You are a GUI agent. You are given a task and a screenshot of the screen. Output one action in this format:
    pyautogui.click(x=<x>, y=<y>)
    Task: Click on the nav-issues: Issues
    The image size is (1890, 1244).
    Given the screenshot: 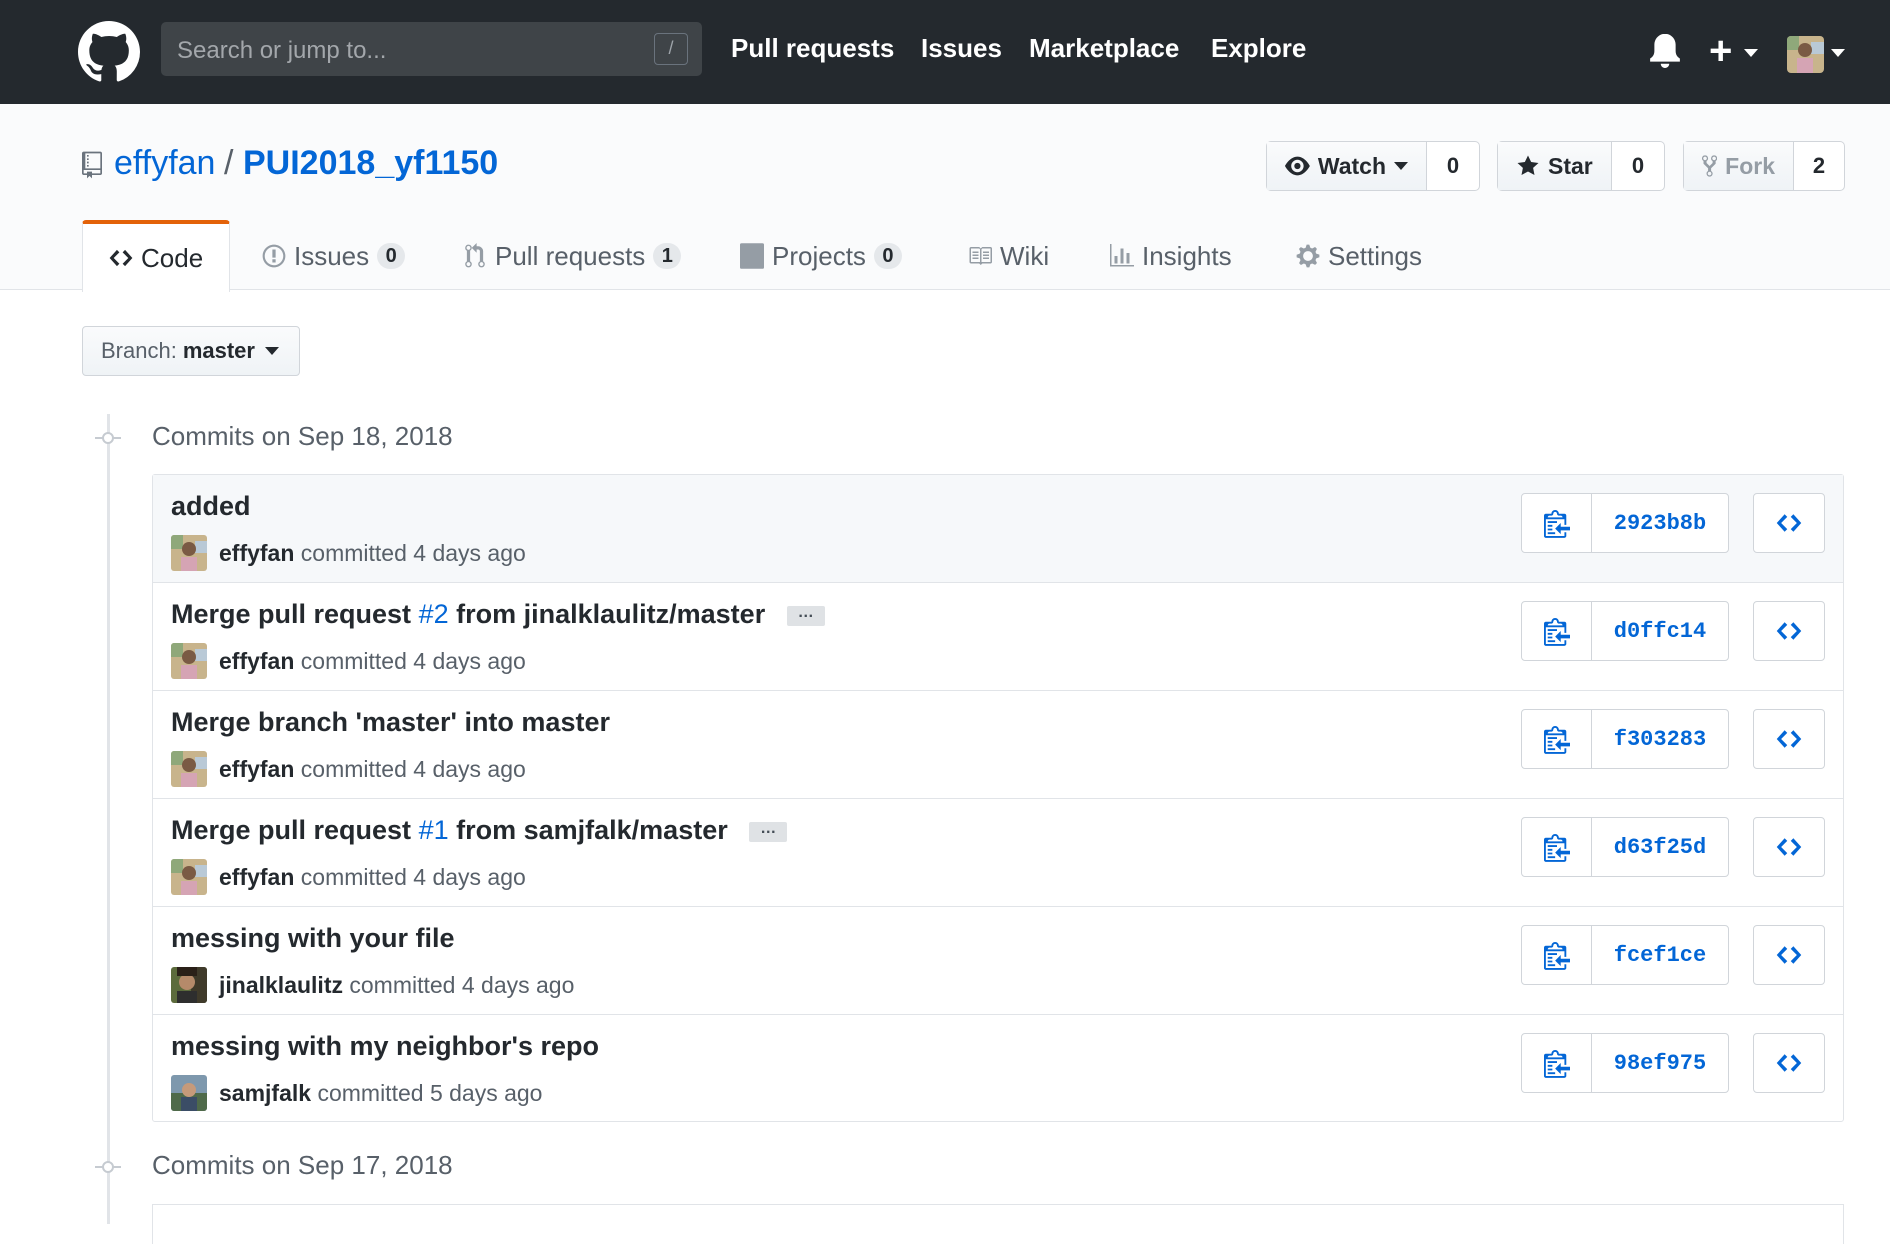 What is the action you would take?
    pyautogui.click(x=961, y=48)
    